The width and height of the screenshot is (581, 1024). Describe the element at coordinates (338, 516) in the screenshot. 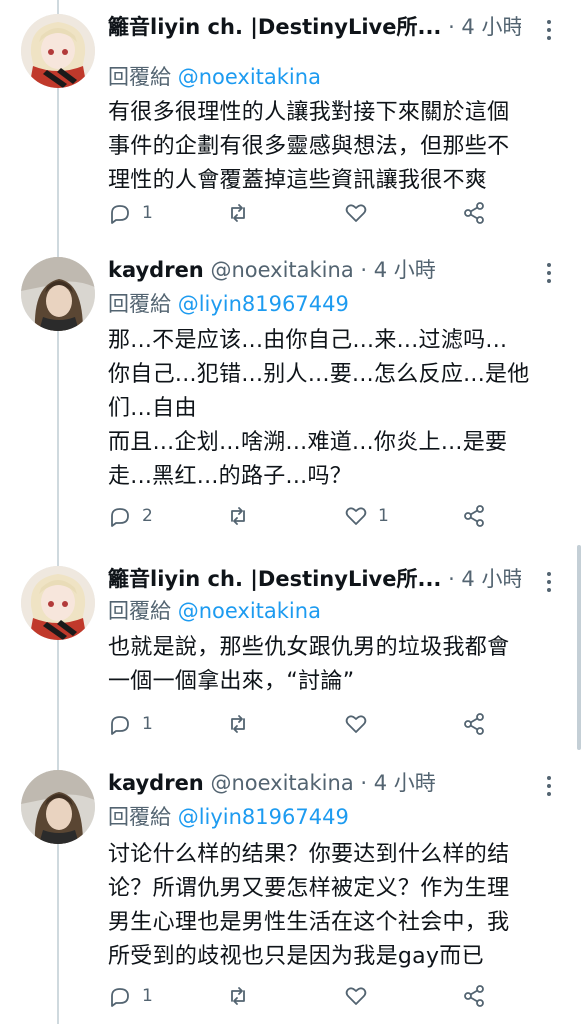

I see `tweet-actions: 2 1` at that location.